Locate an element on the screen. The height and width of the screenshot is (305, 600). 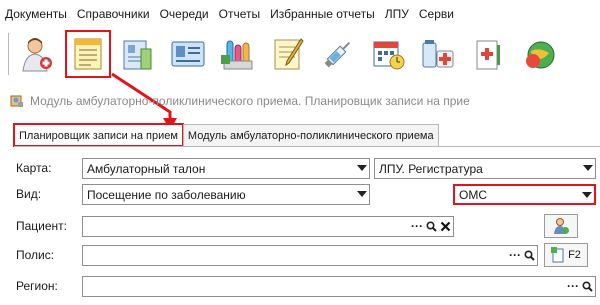
f2-label: F2 is located at coordinates (574, 255).